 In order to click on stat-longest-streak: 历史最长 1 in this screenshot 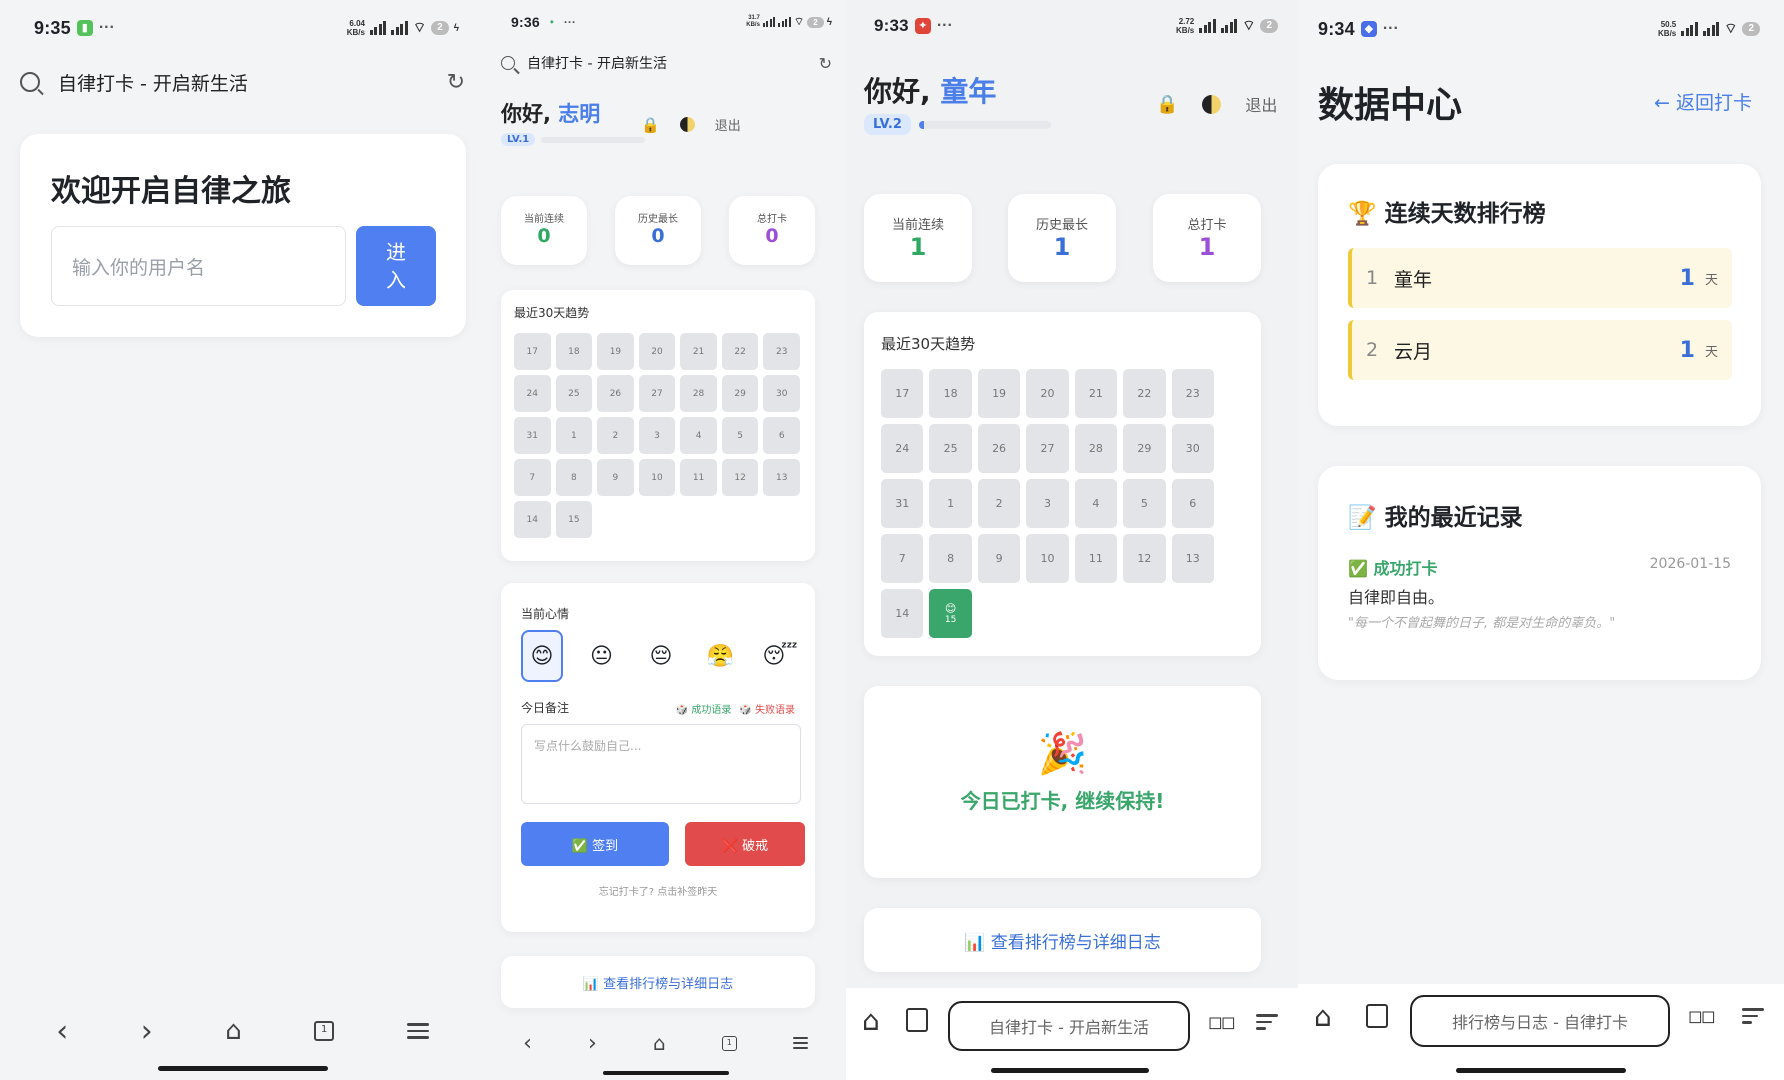, I will do `click(1062, 238)`.